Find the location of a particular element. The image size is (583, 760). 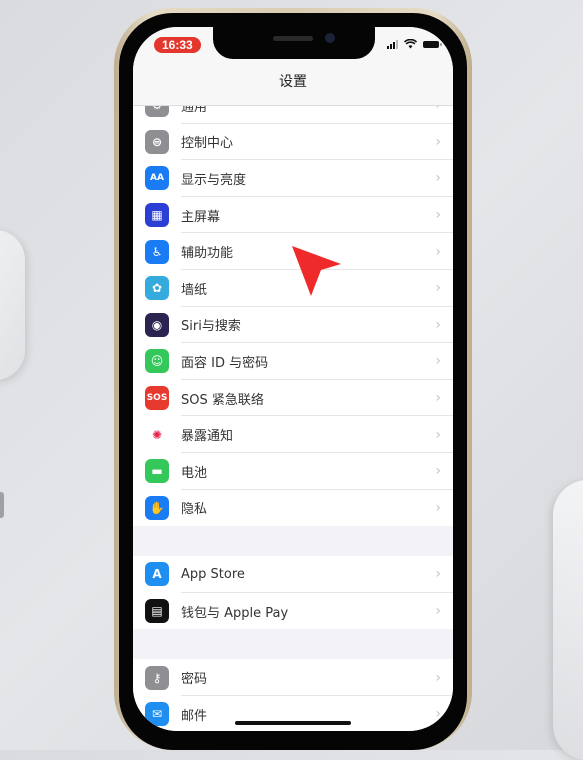

exposure-notification-icon: ✺ is located at coordinates (157, 434).